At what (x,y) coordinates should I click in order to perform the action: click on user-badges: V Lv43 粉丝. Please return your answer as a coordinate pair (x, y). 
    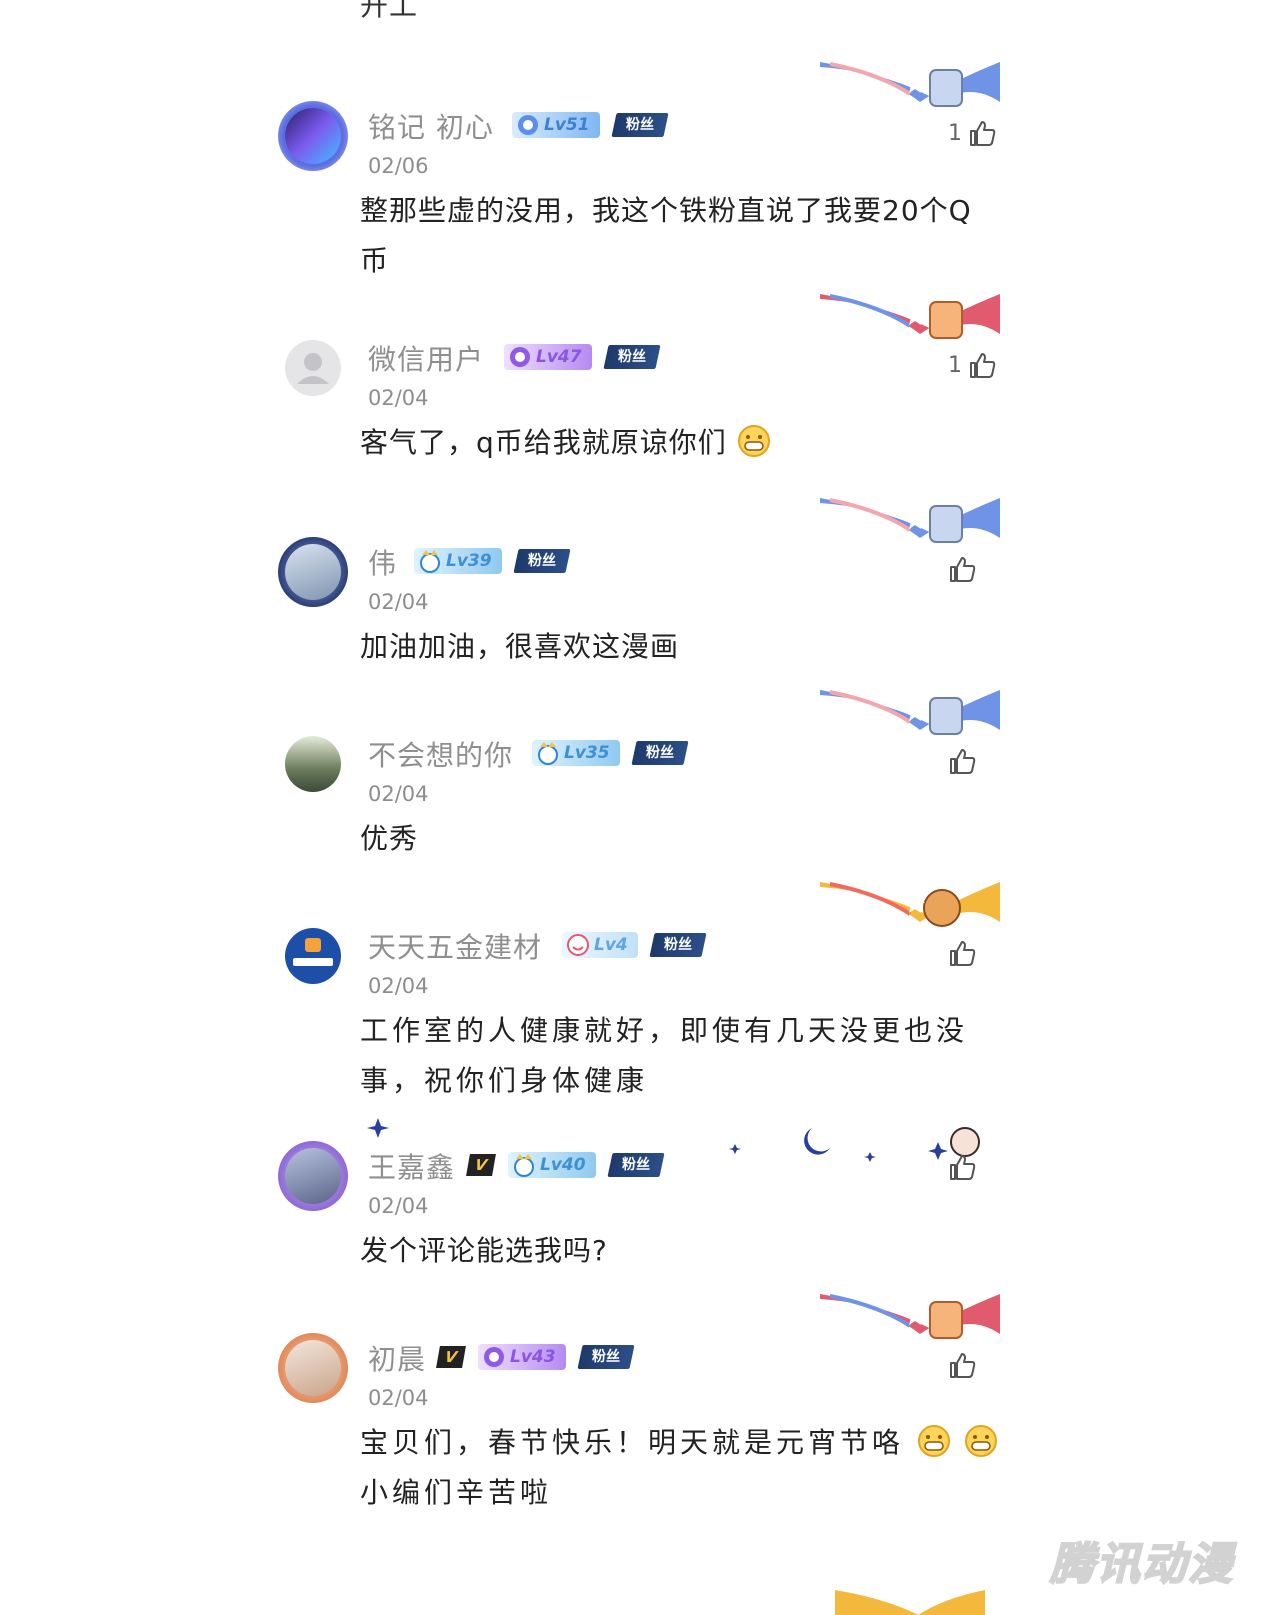
    Looking at the image, I should click on (535, 1357).